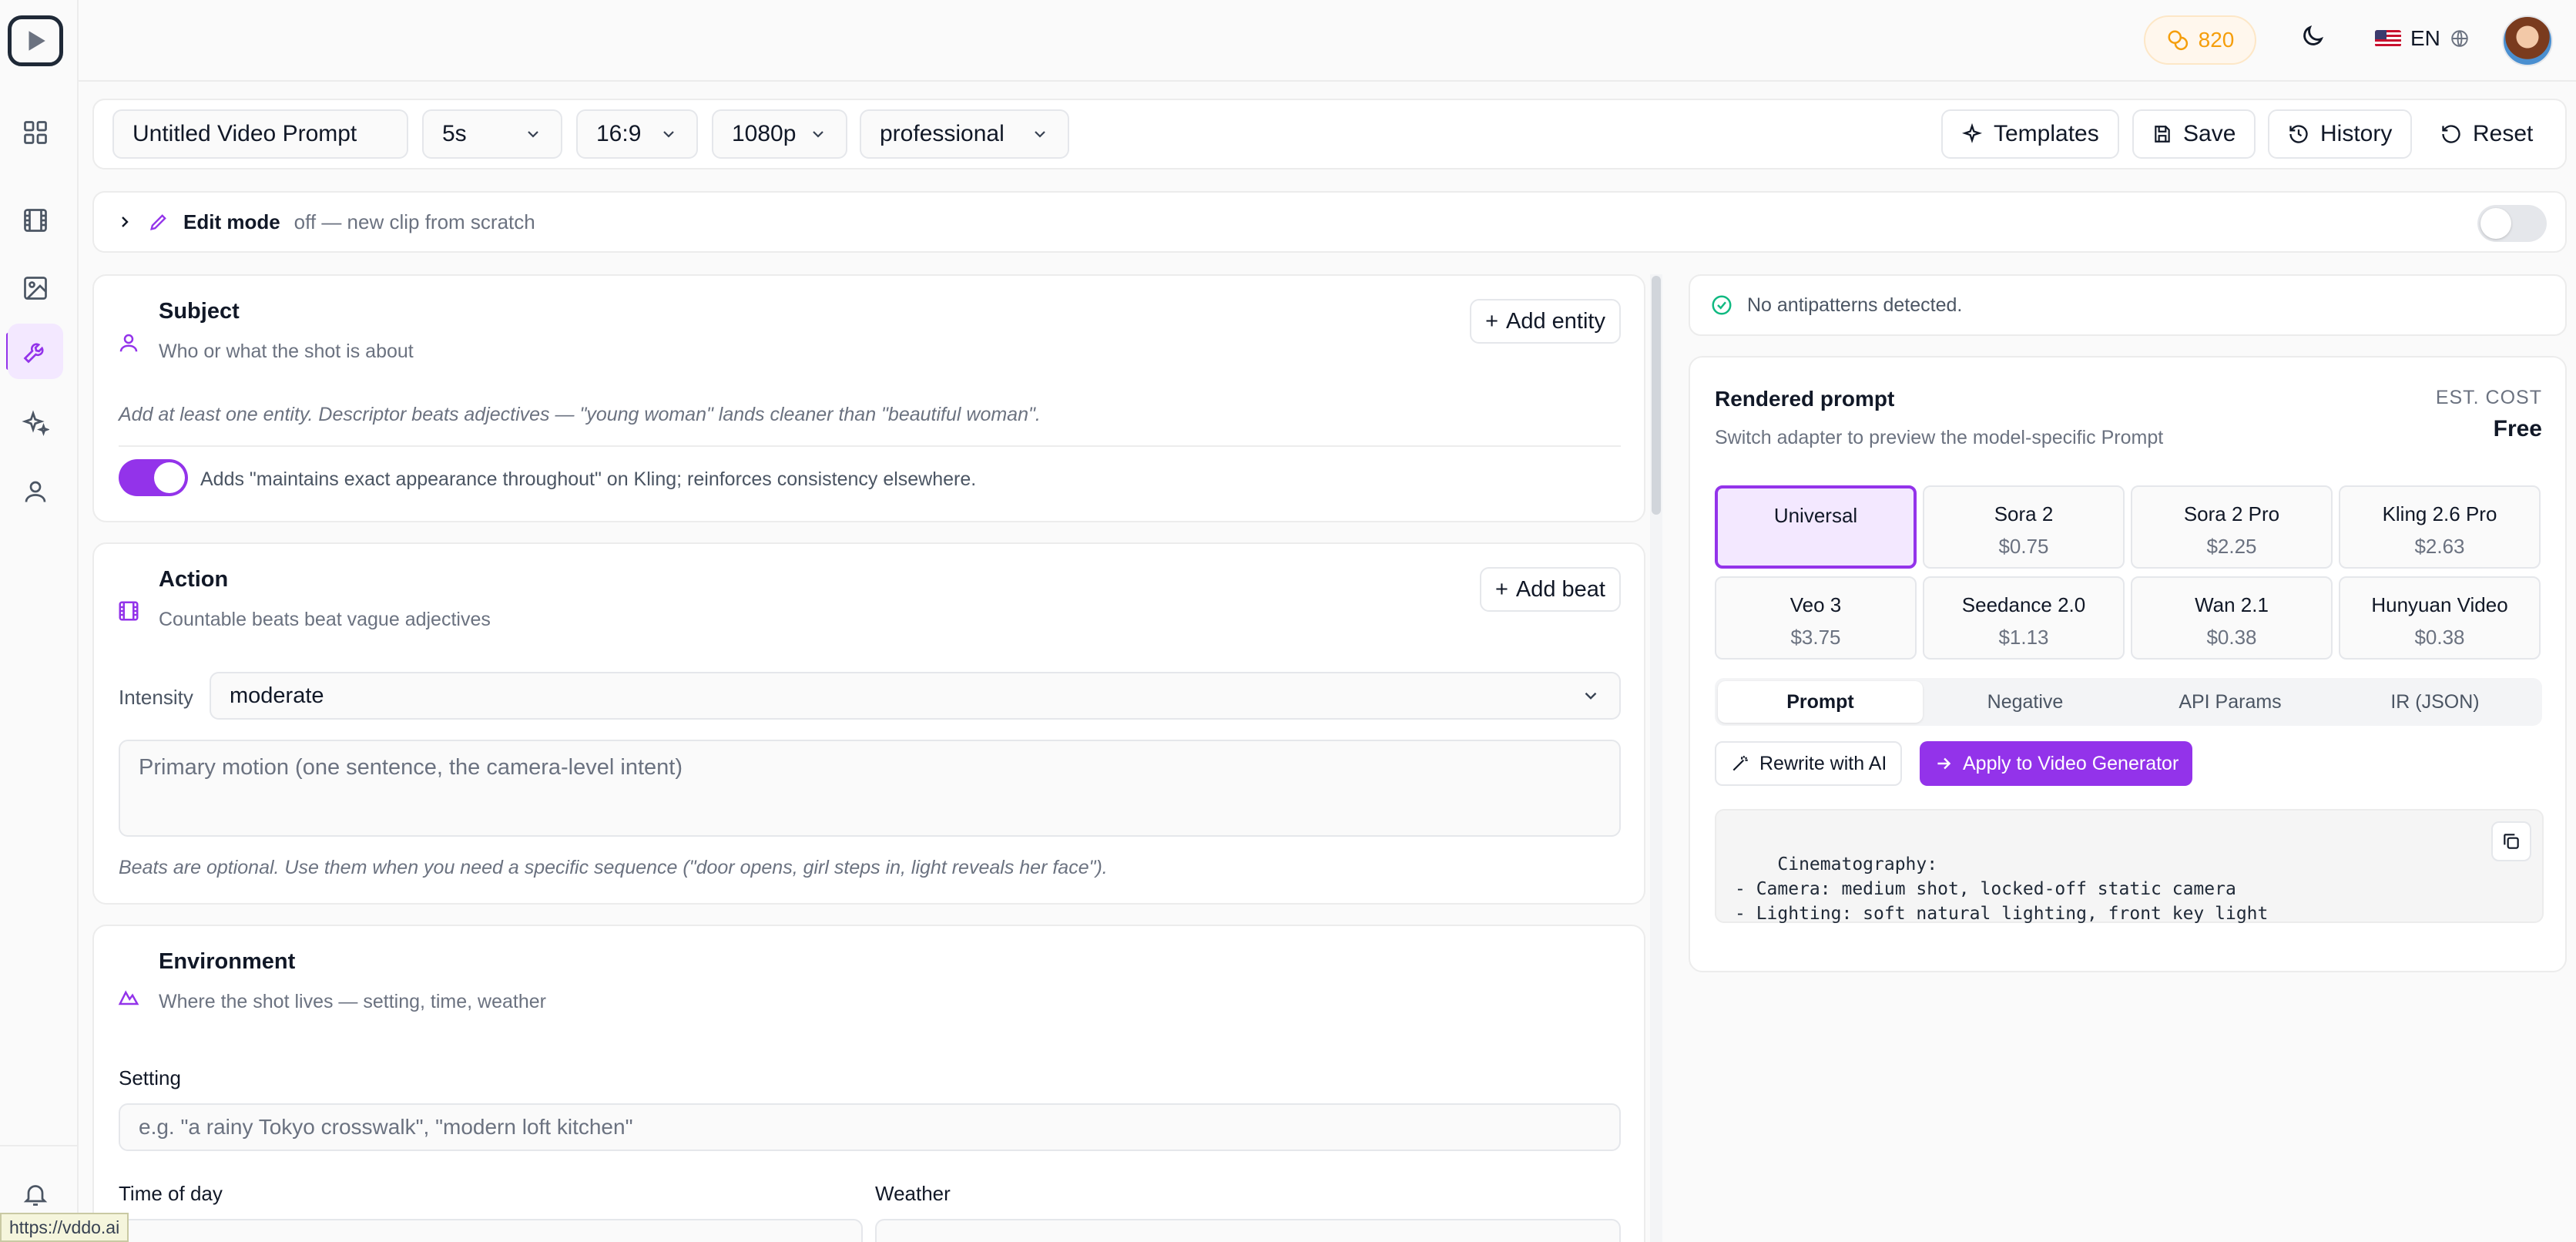  What do you see at coordinates (1820, 702) in the screenshot?
I see `tab-prompt: Prompt` at bounding box center [1820, 702].